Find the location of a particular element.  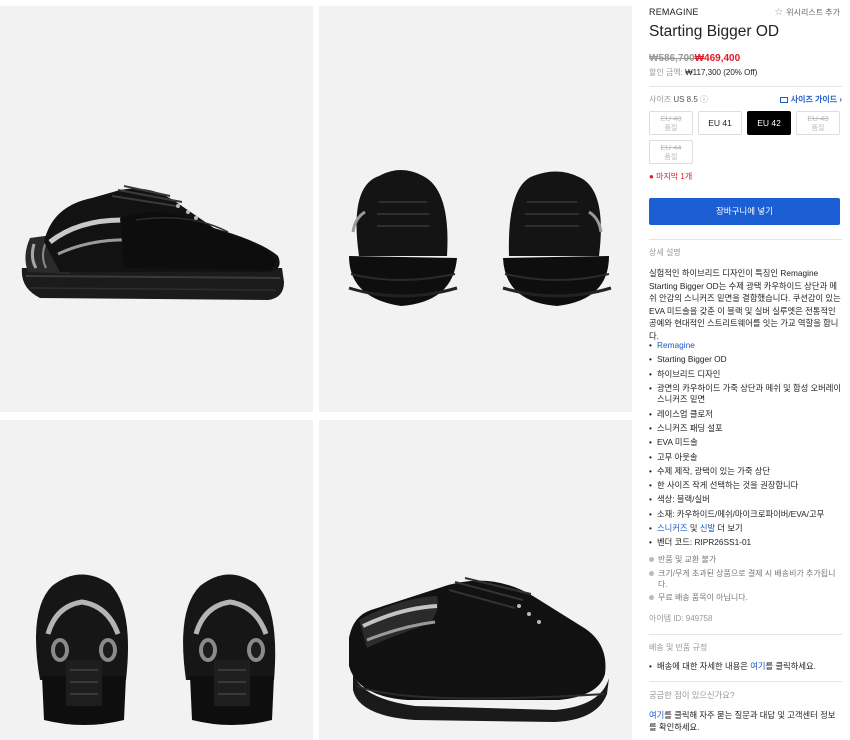

sneakers-link: 스니커즈 is located at coordinates (672, 528).